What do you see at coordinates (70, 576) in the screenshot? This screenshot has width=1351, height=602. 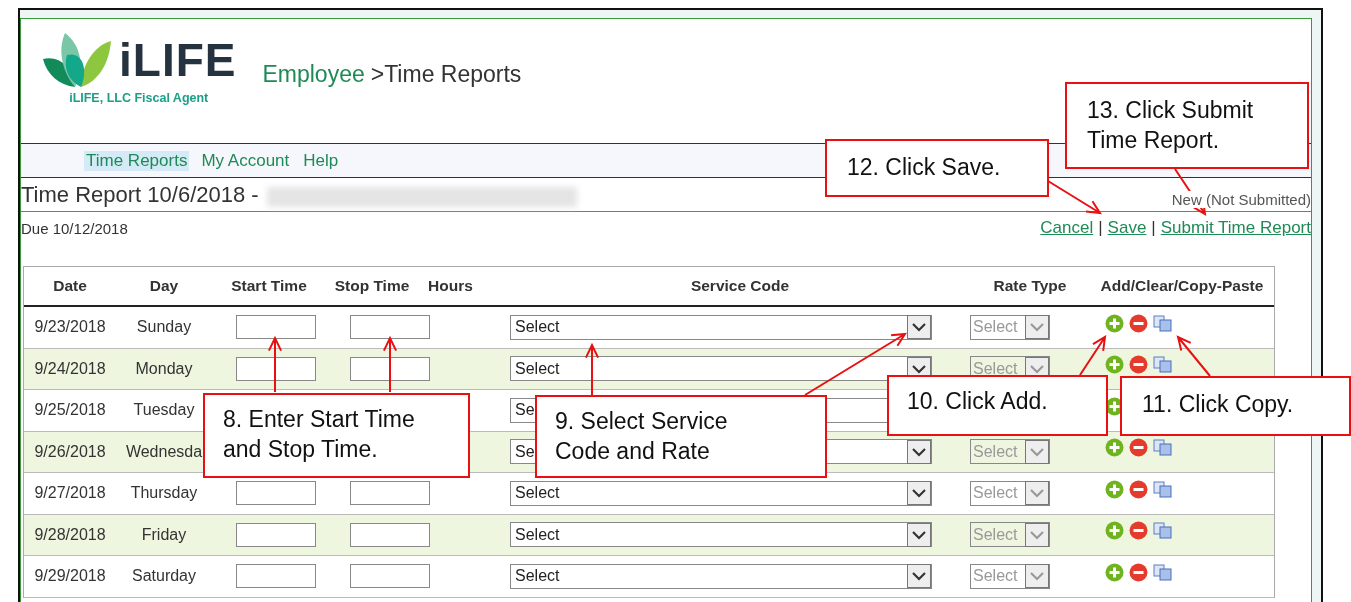 I see `date-cell-text: 9/29/2018` at bounding box center [70, 576].